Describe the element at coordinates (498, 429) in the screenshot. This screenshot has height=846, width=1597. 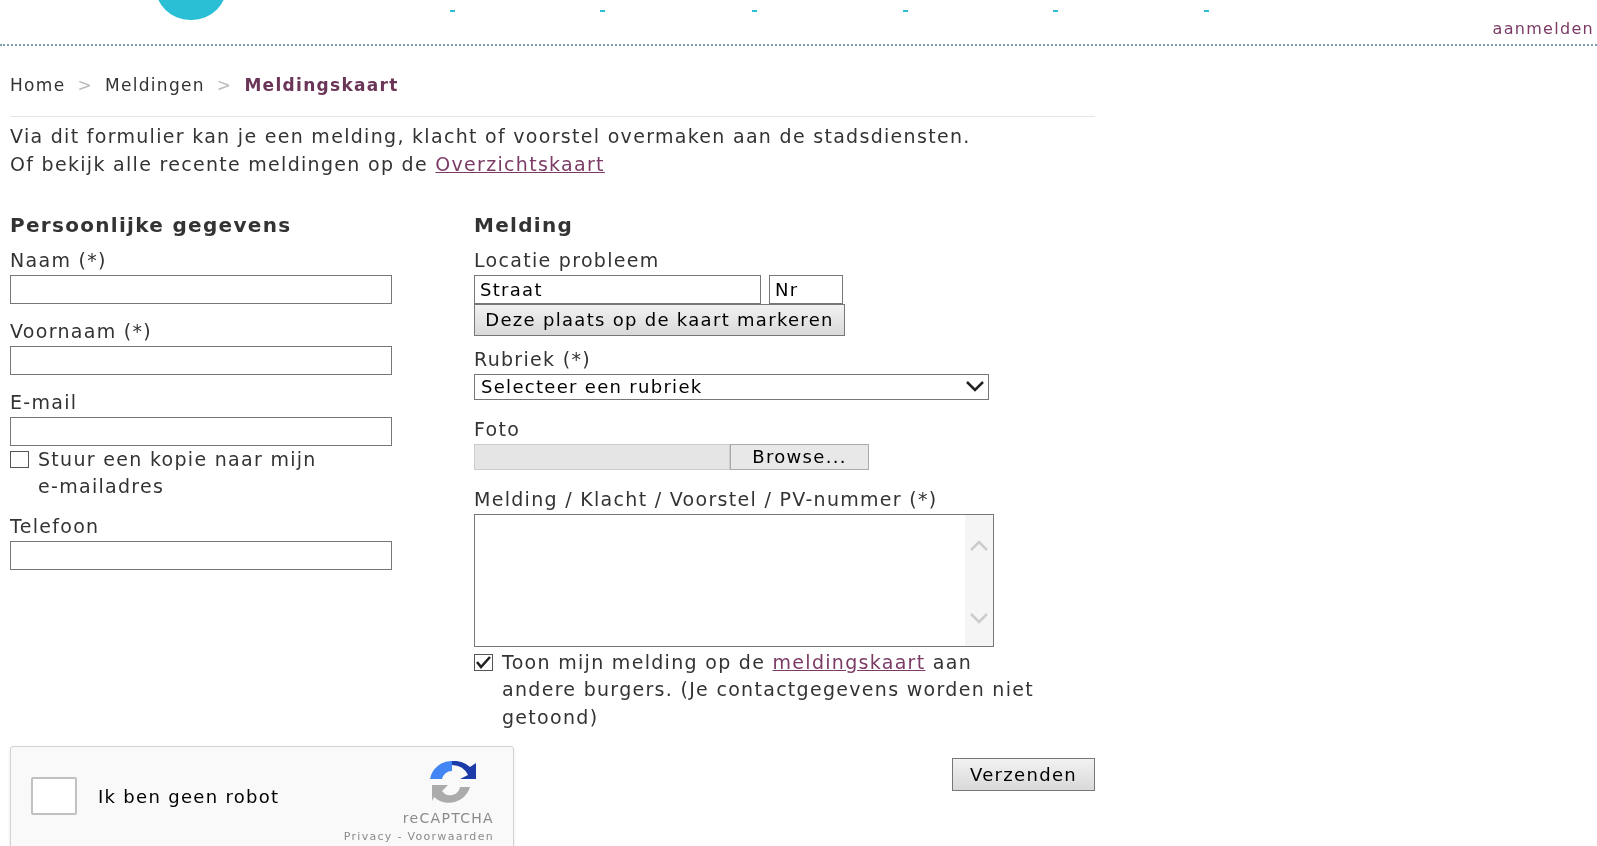
I see `field-label: Foto` at that location.